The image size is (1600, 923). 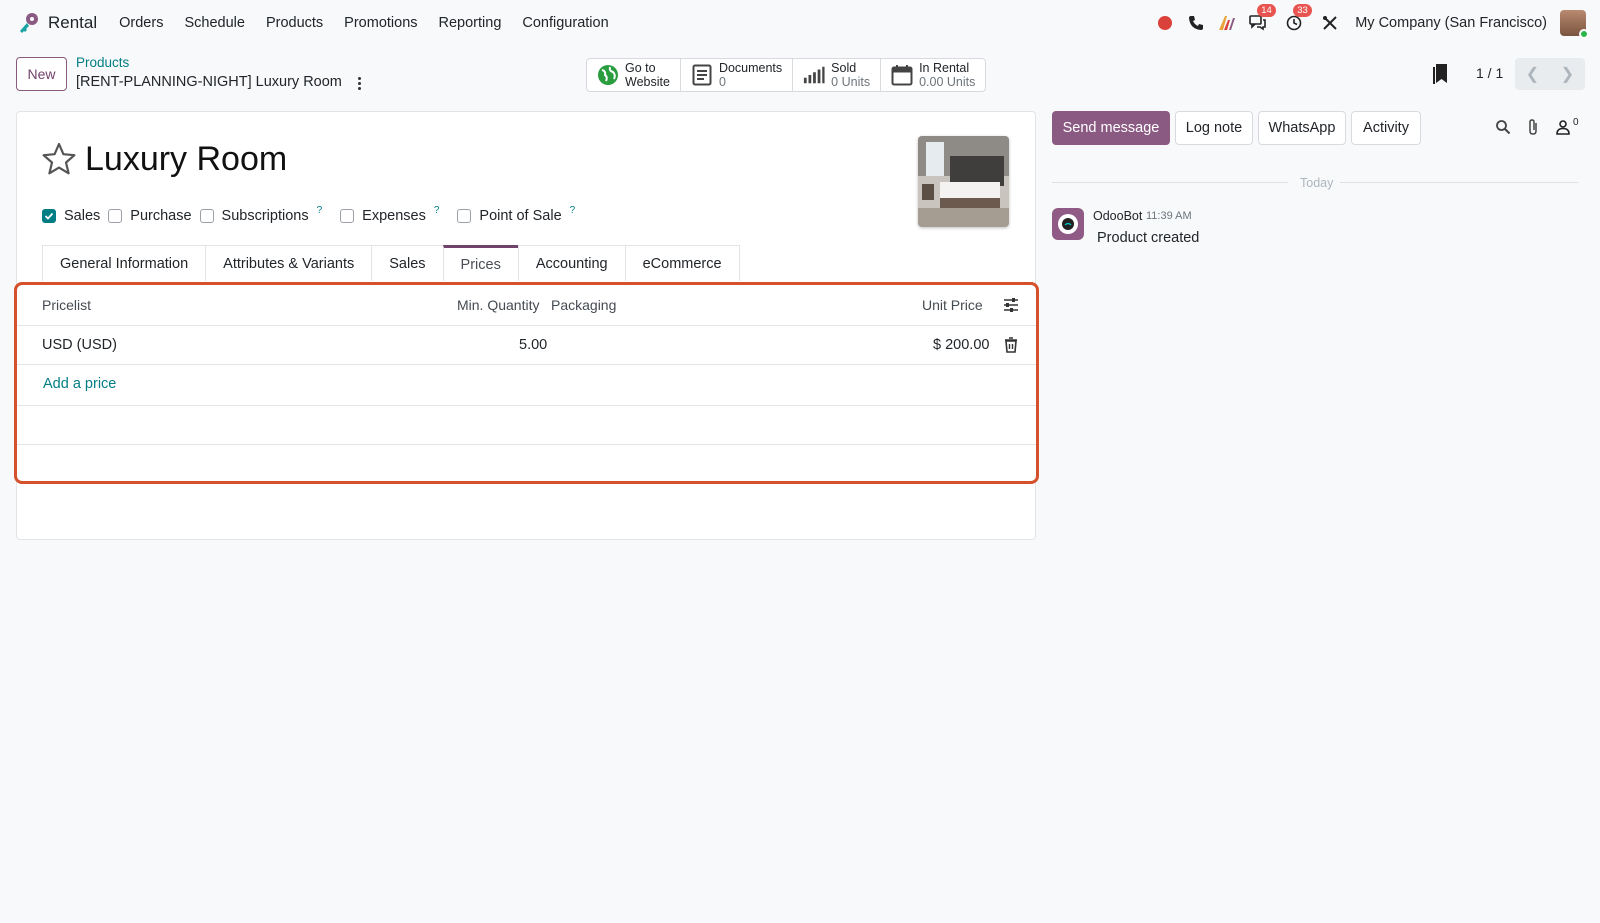 I want to click on search-icon, so click(x=1503, y=127).